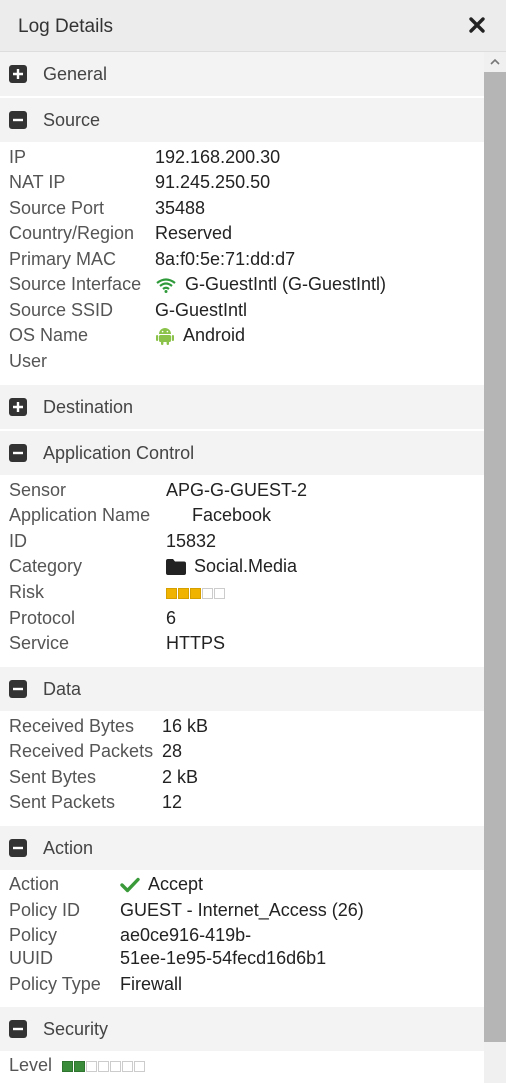 The height and width of the screenshot is (1083, 506). Describe the element at coordinates (242, 407) in the screenshot. I see `section-destination-header: Destination` at that location.